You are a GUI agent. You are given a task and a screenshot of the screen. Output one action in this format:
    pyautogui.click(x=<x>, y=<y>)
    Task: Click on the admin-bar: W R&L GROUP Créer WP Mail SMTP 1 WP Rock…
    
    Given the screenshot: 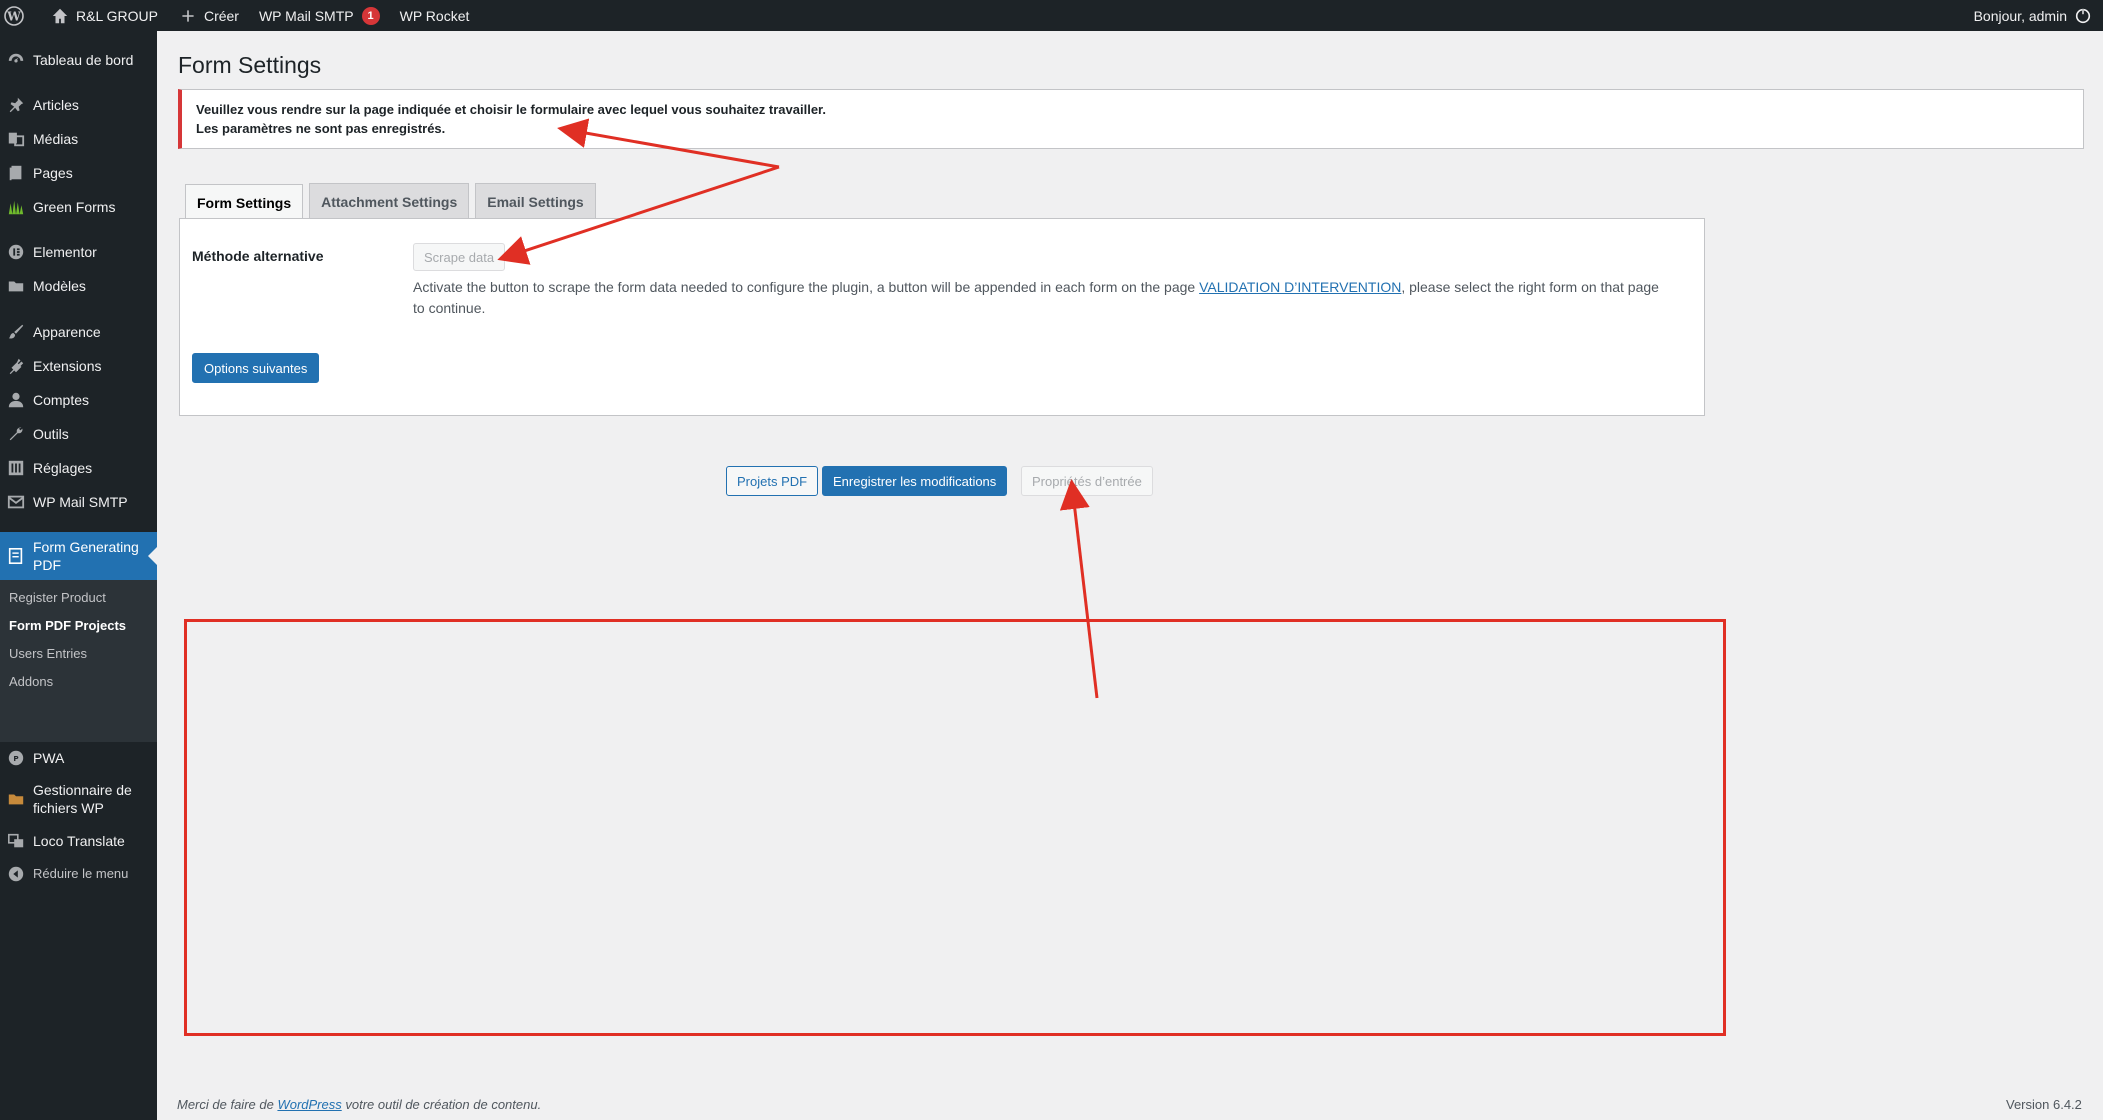 What is the action you would take?
    pyautogui.click(x=1051, y=15)
    